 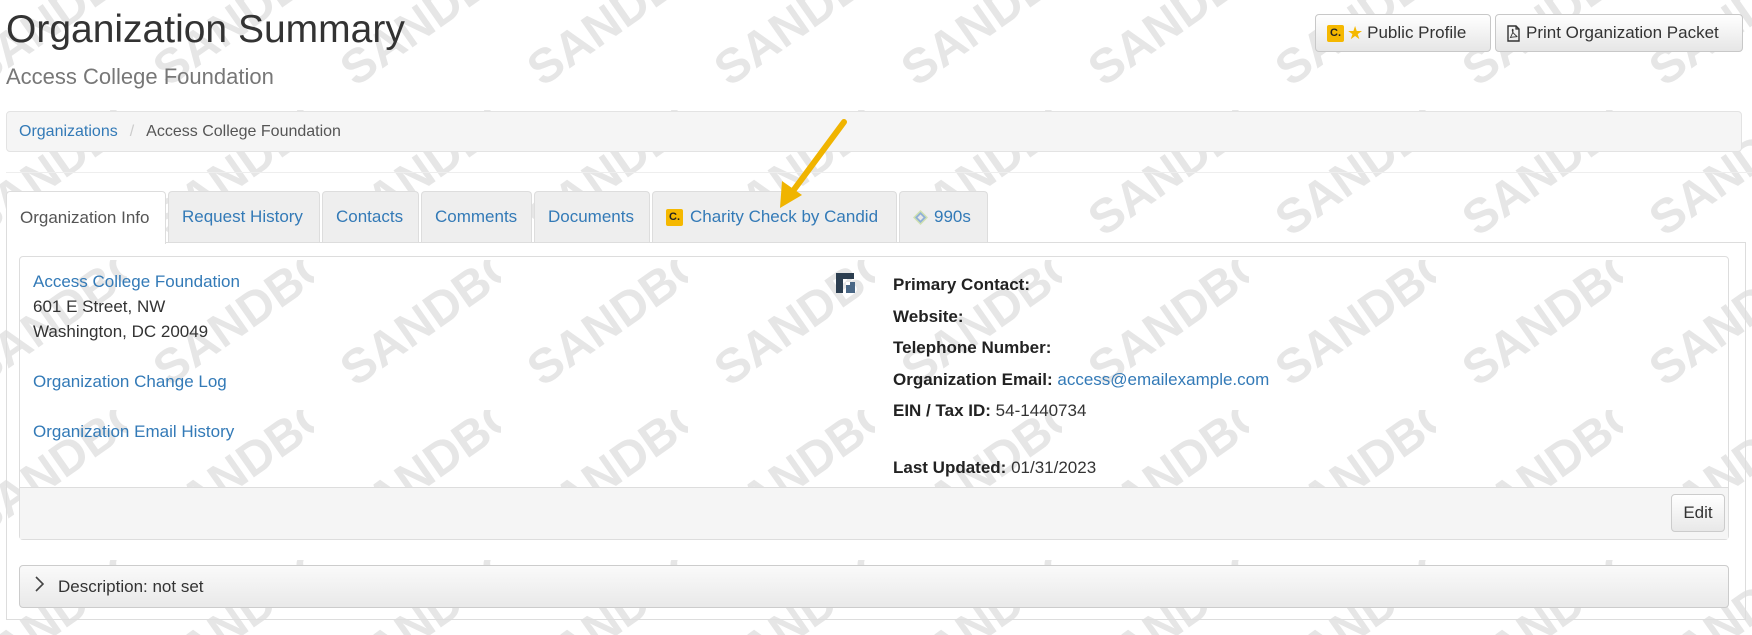 What do you see at coordinates (136, 431) in the screenshot?
I see `organization-email-history-link: Organization Email History` at bounding box center [136, 431].